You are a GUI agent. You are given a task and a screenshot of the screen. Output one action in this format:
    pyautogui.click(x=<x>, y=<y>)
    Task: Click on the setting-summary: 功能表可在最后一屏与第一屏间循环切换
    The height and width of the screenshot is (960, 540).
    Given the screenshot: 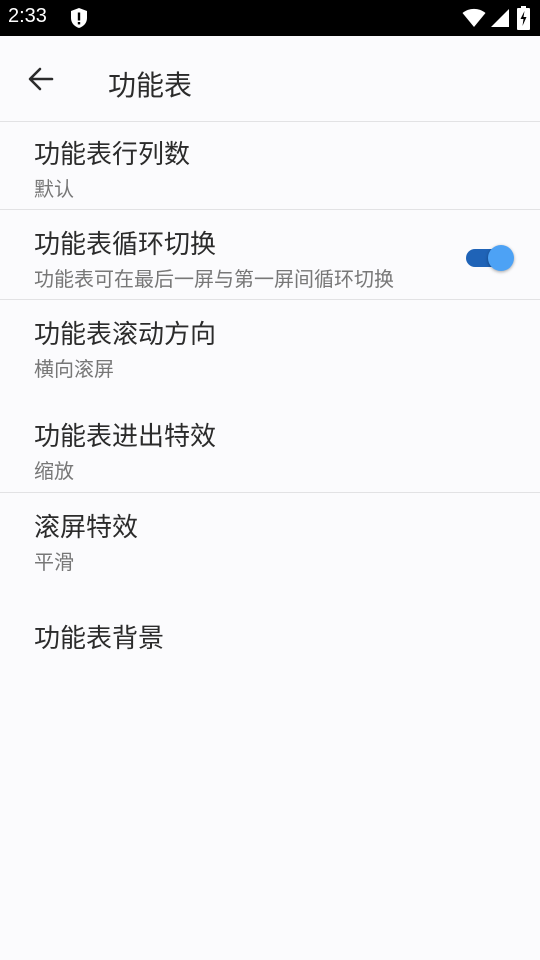 What is the action you would take?
    pyautogui.click(x=214, y=279)
    